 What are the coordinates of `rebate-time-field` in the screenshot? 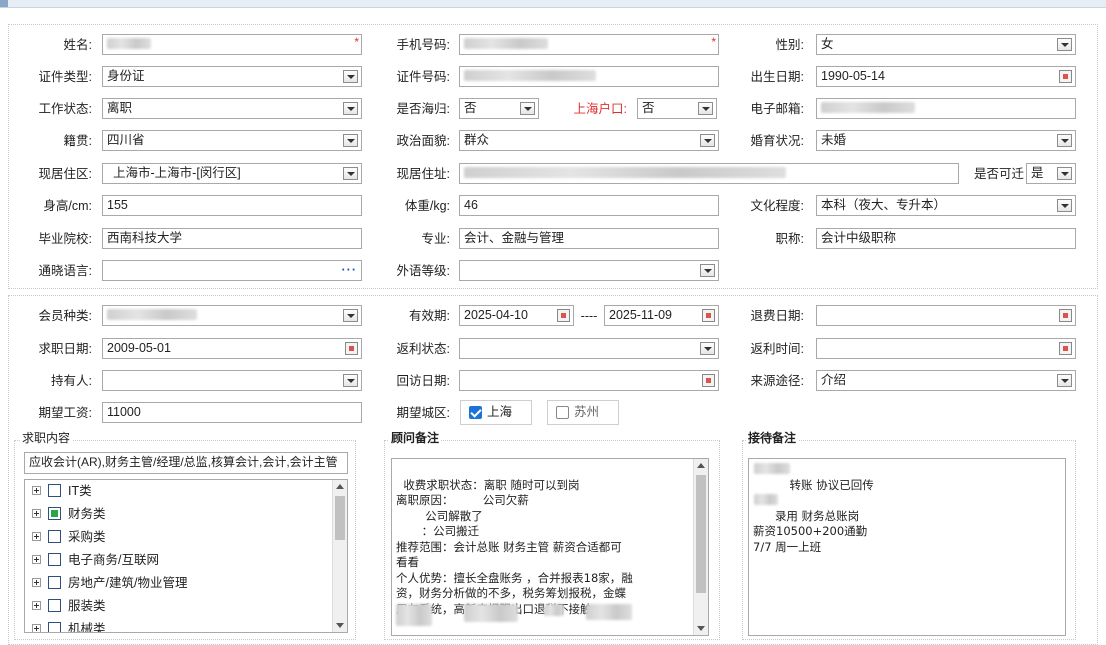 It's located at (946, 348).